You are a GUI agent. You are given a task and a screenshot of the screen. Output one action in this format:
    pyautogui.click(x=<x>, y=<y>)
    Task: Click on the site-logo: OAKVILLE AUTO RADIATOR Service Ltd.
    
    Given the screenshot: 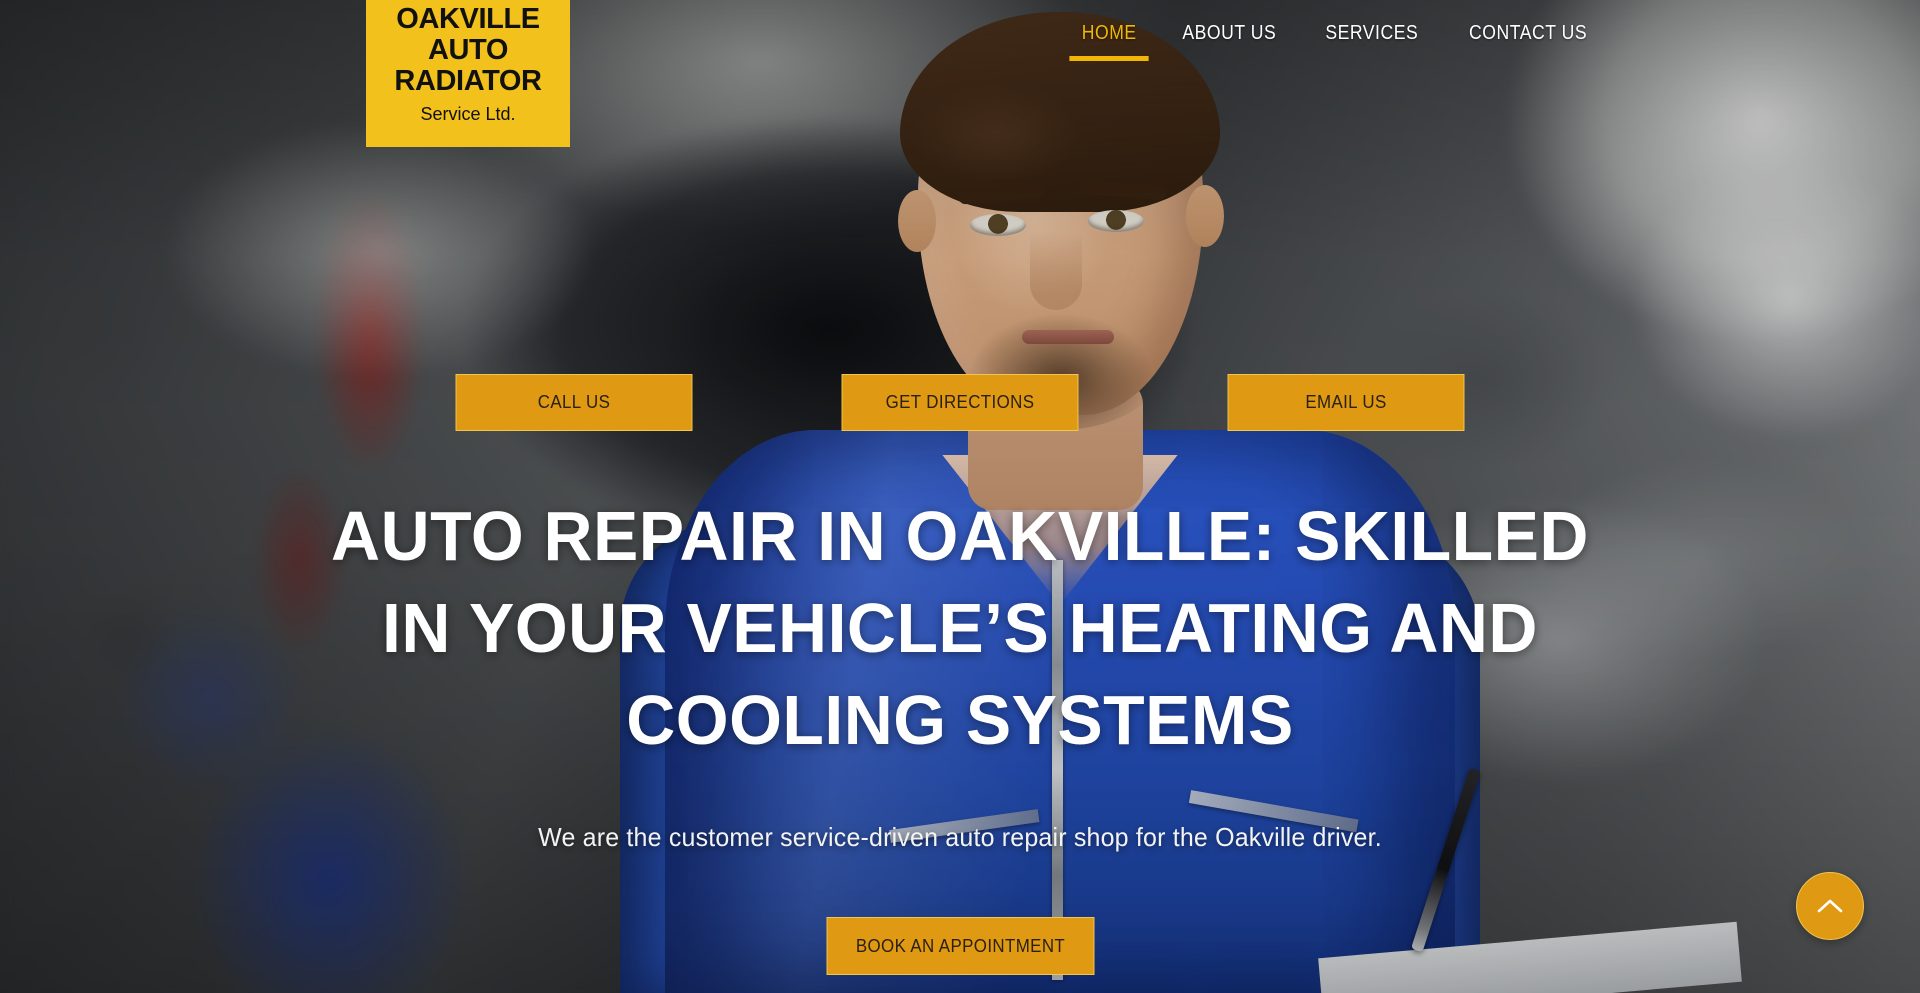 What is the action you would take?
    pyautogui.click(x=468, y=73)
    